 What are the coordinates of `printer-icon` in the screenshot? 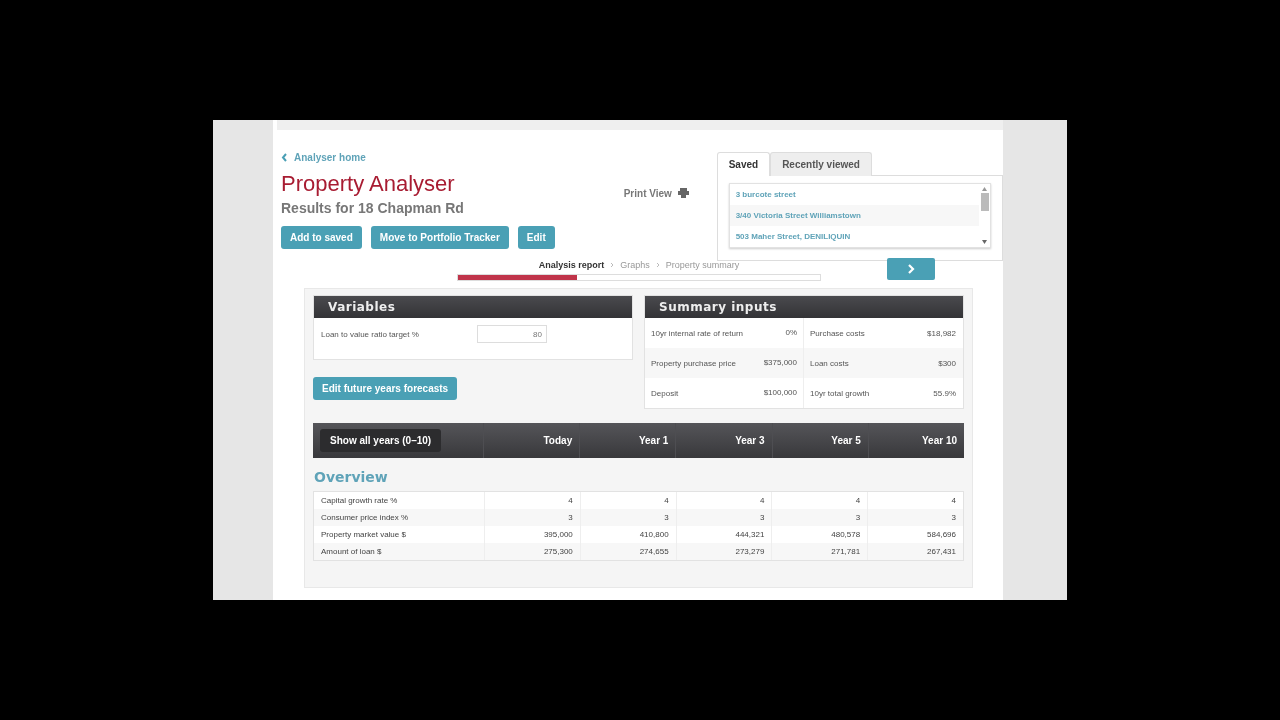 It's located at (683, 193).